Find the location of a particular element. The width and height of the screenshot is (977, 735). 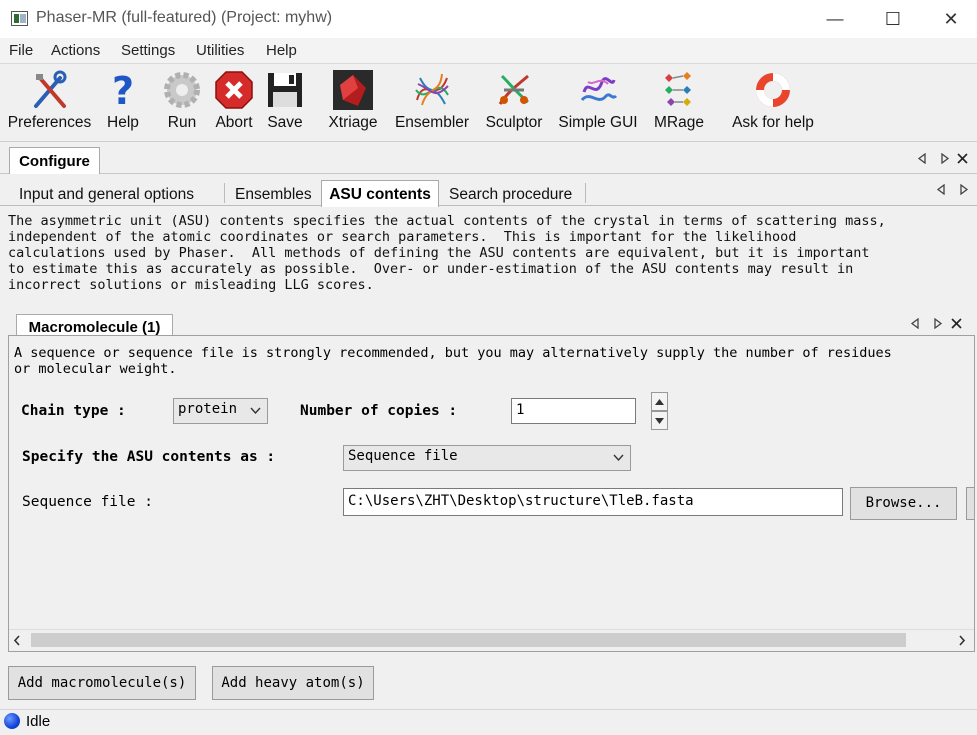

asu-as-value: Sequence file is located at coordinates (403, 456).